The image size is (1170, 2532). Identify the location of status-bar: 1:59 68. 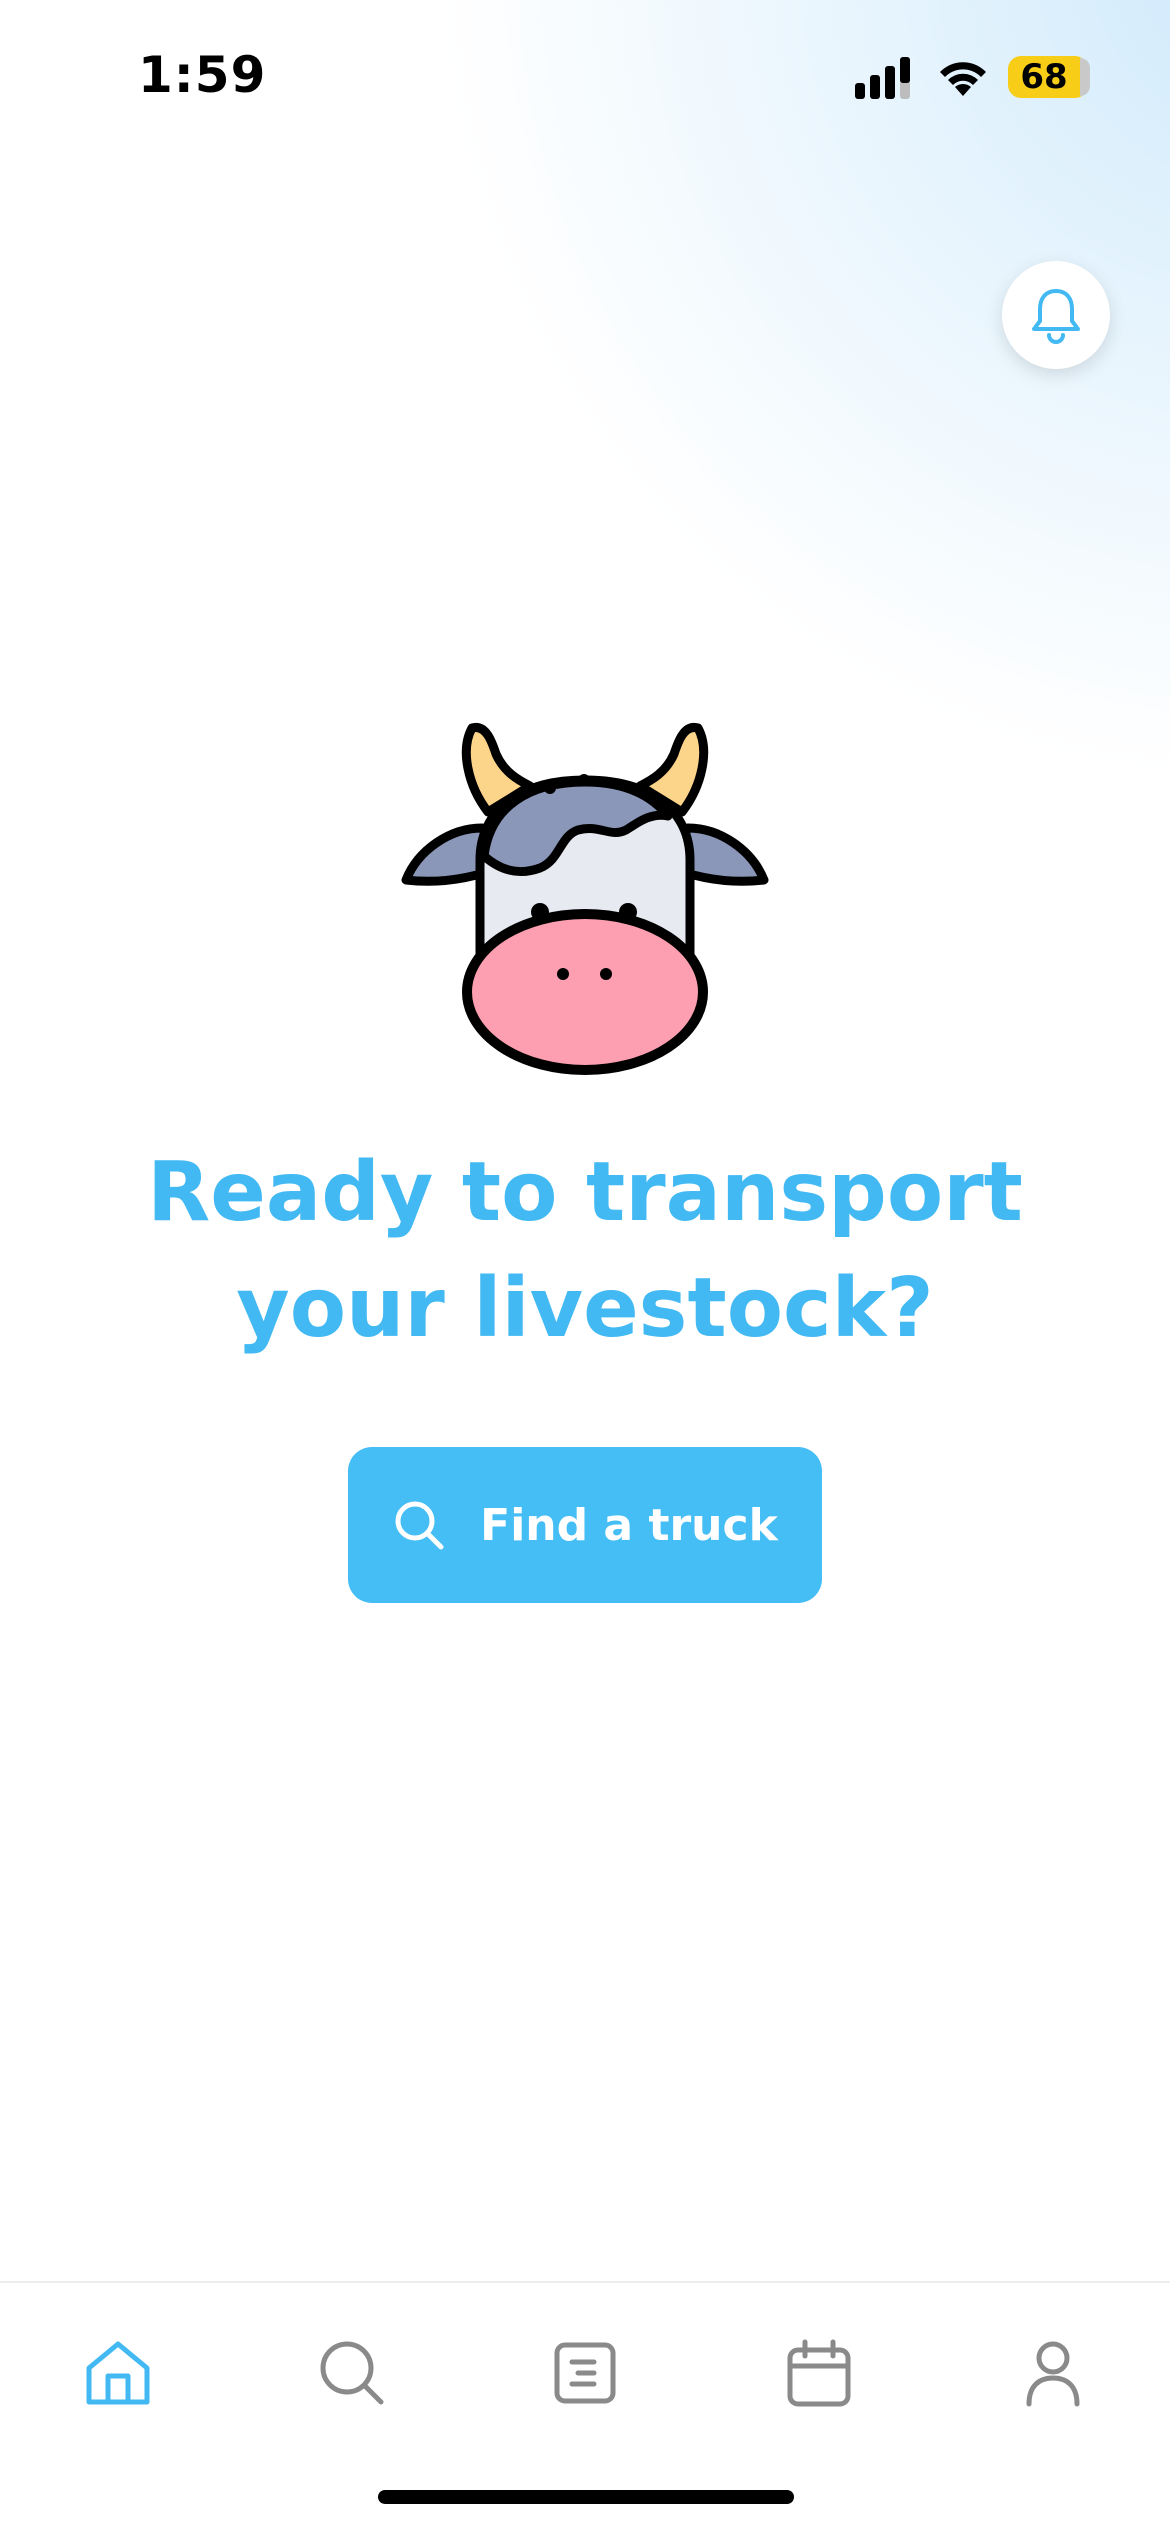
(585, 75).